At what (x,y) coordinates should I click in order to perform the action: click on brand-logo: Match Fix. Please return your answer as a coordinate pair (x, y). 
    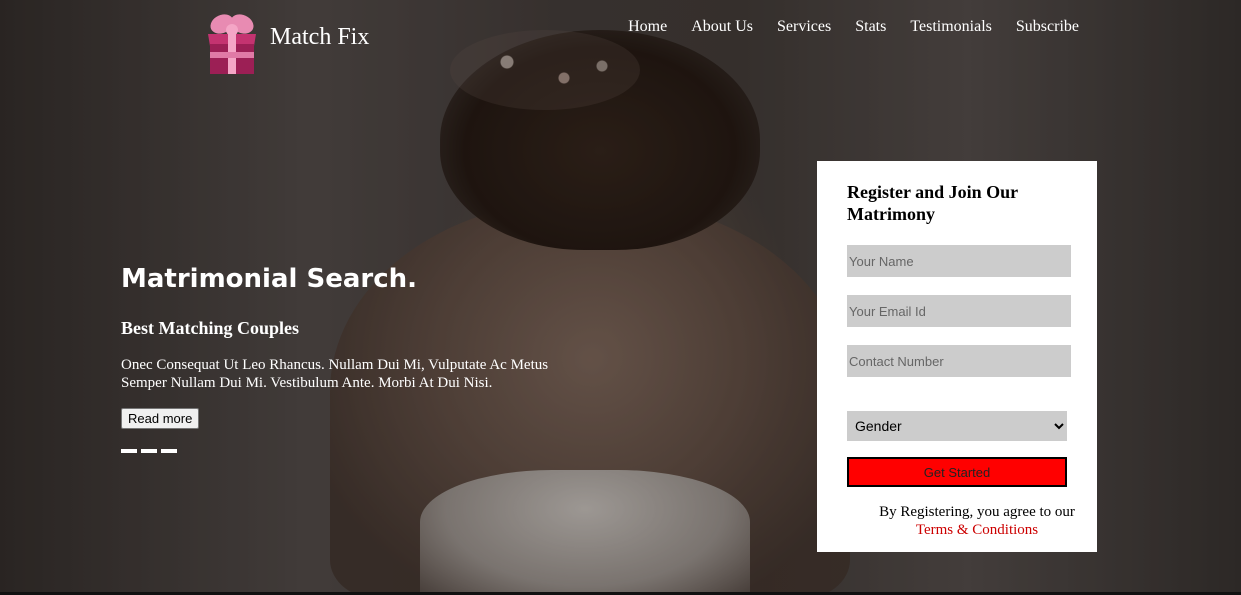
    Looking at the image, I should click on (286, 41).